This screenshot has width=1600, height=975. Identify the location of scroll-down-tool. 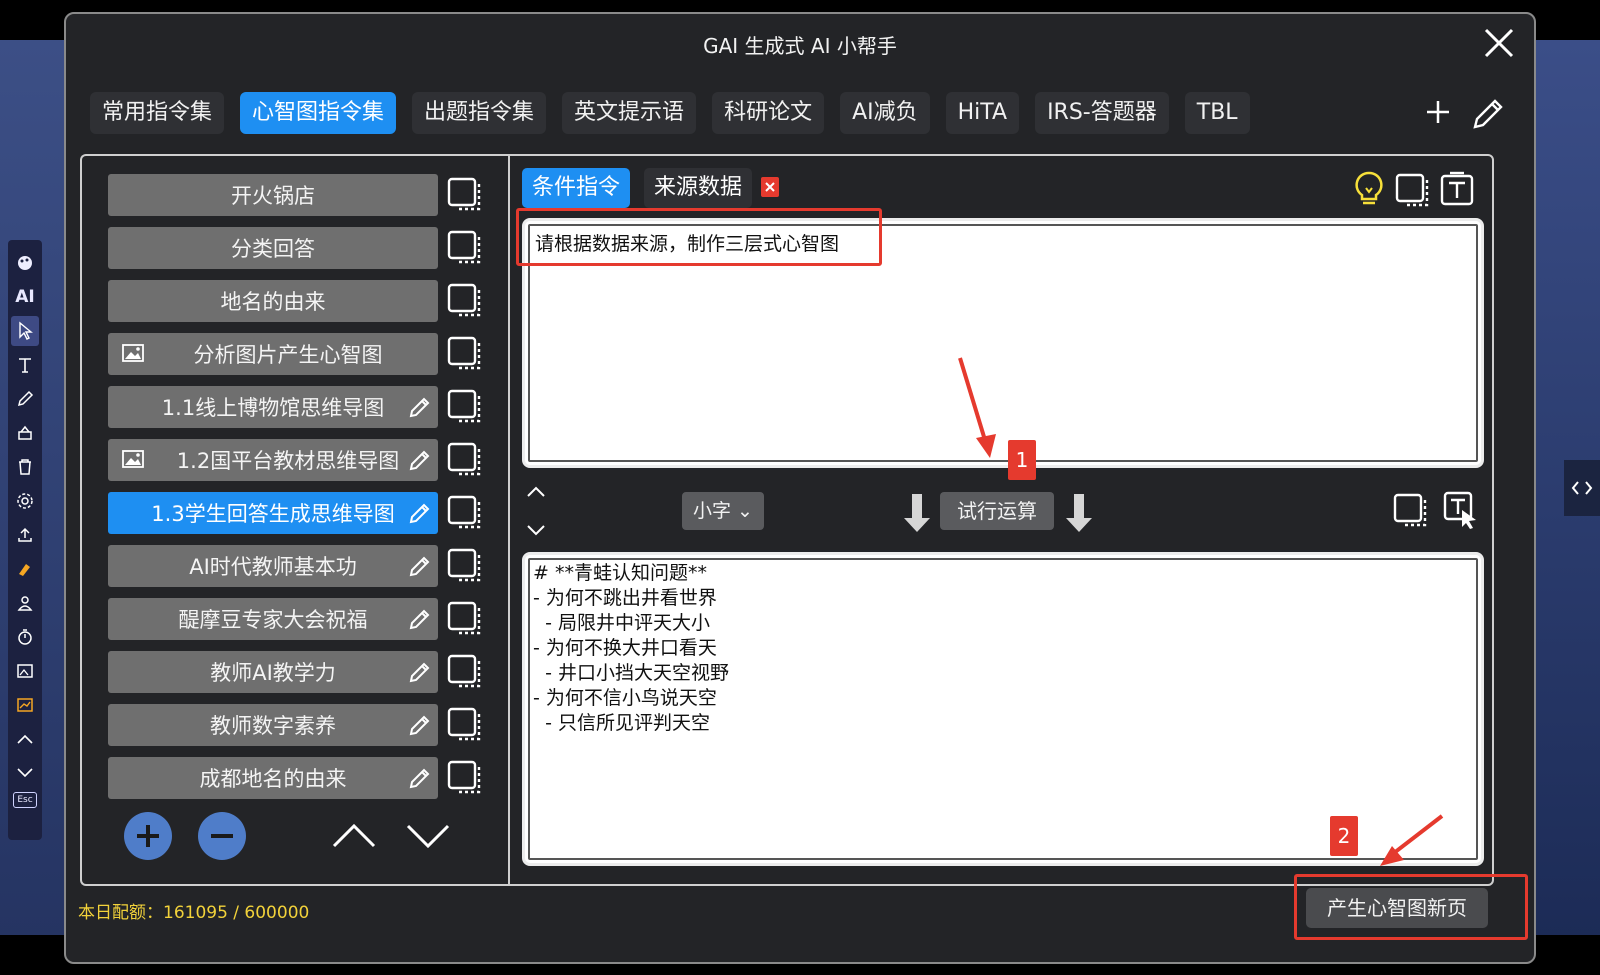
(25, 773).